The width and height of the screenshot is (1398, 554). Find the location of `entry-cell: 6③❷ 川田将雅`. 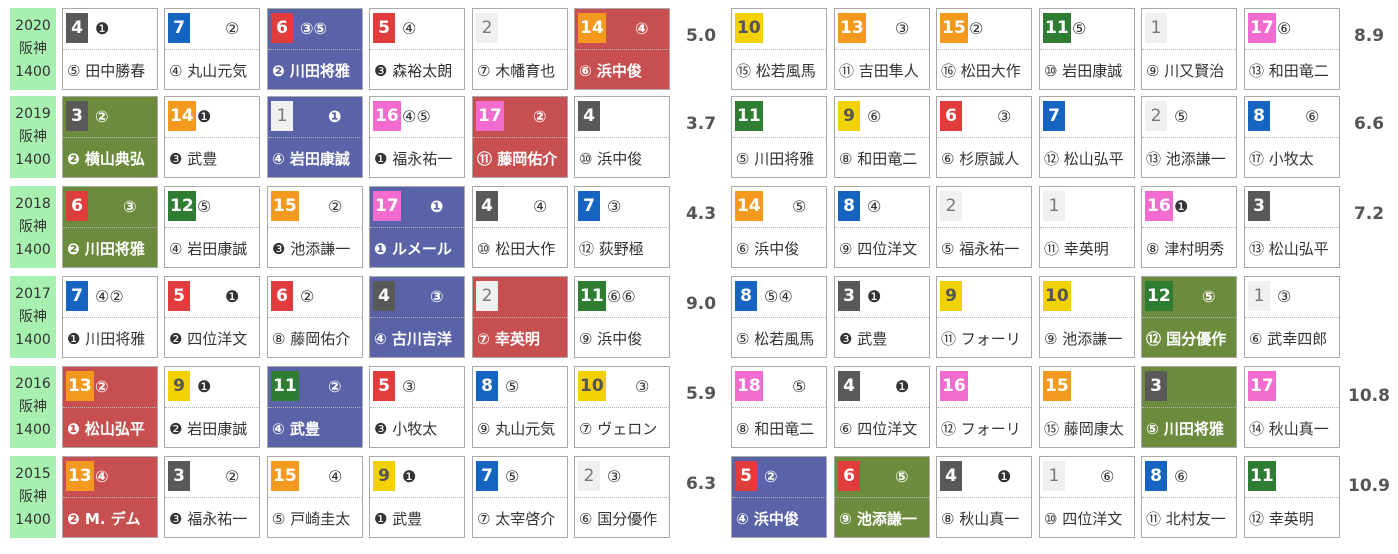

entry-cell: 6③❷ 川田将雅 is located at coordinates (110, 227).